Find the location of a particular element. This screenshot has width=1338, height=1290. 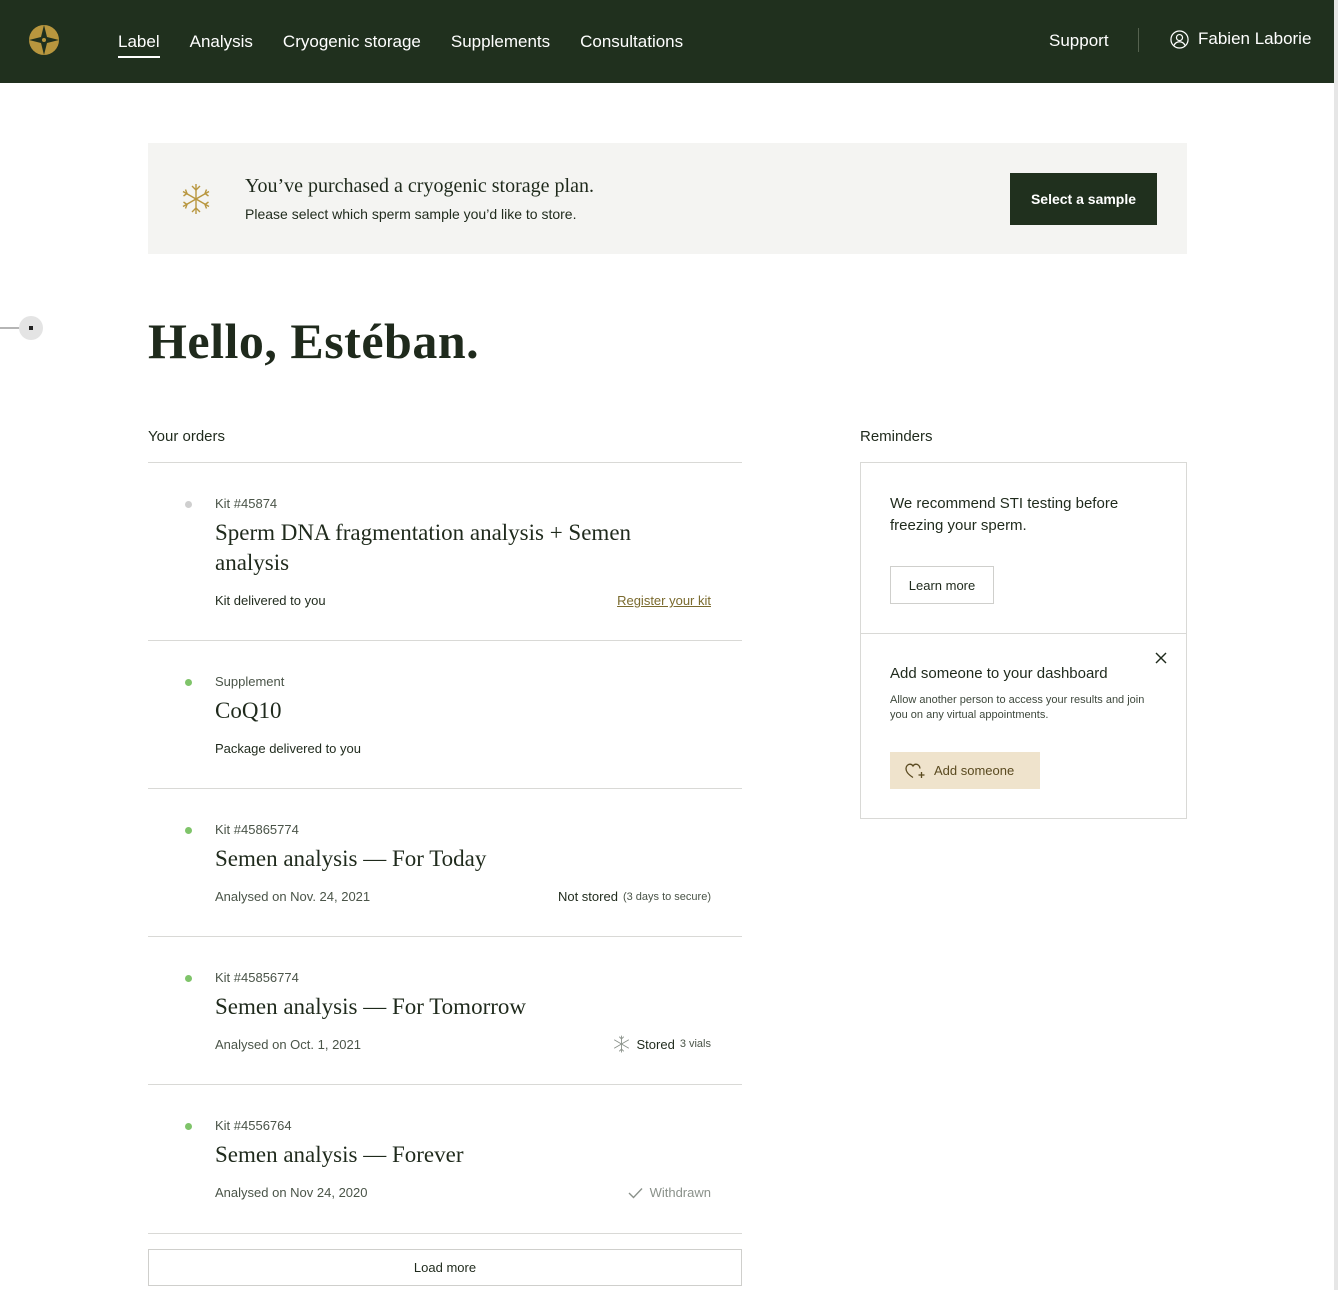

order-name: Semen analysis — Forever is located at coordinates (339, 1154).